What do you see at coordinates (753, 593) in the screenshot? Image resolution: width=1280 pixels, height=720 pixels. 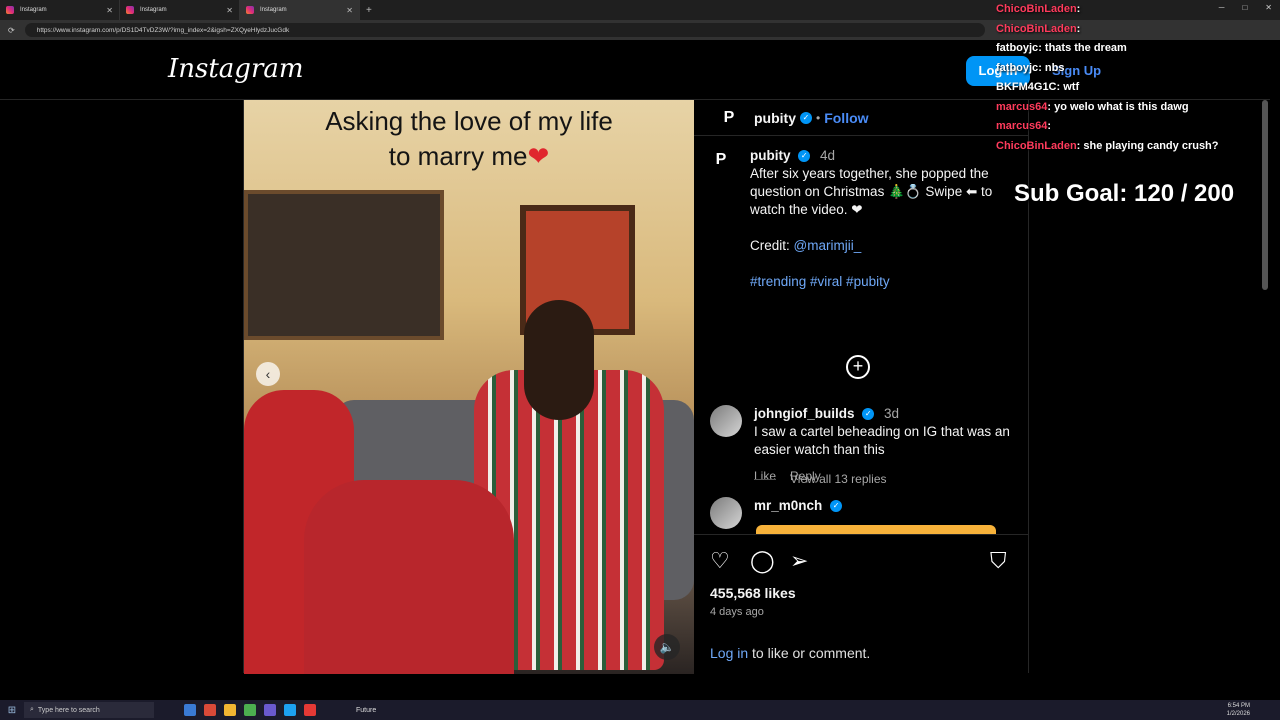 I see `likes-count: 455,568 likes` at bounding box center [753, 593].